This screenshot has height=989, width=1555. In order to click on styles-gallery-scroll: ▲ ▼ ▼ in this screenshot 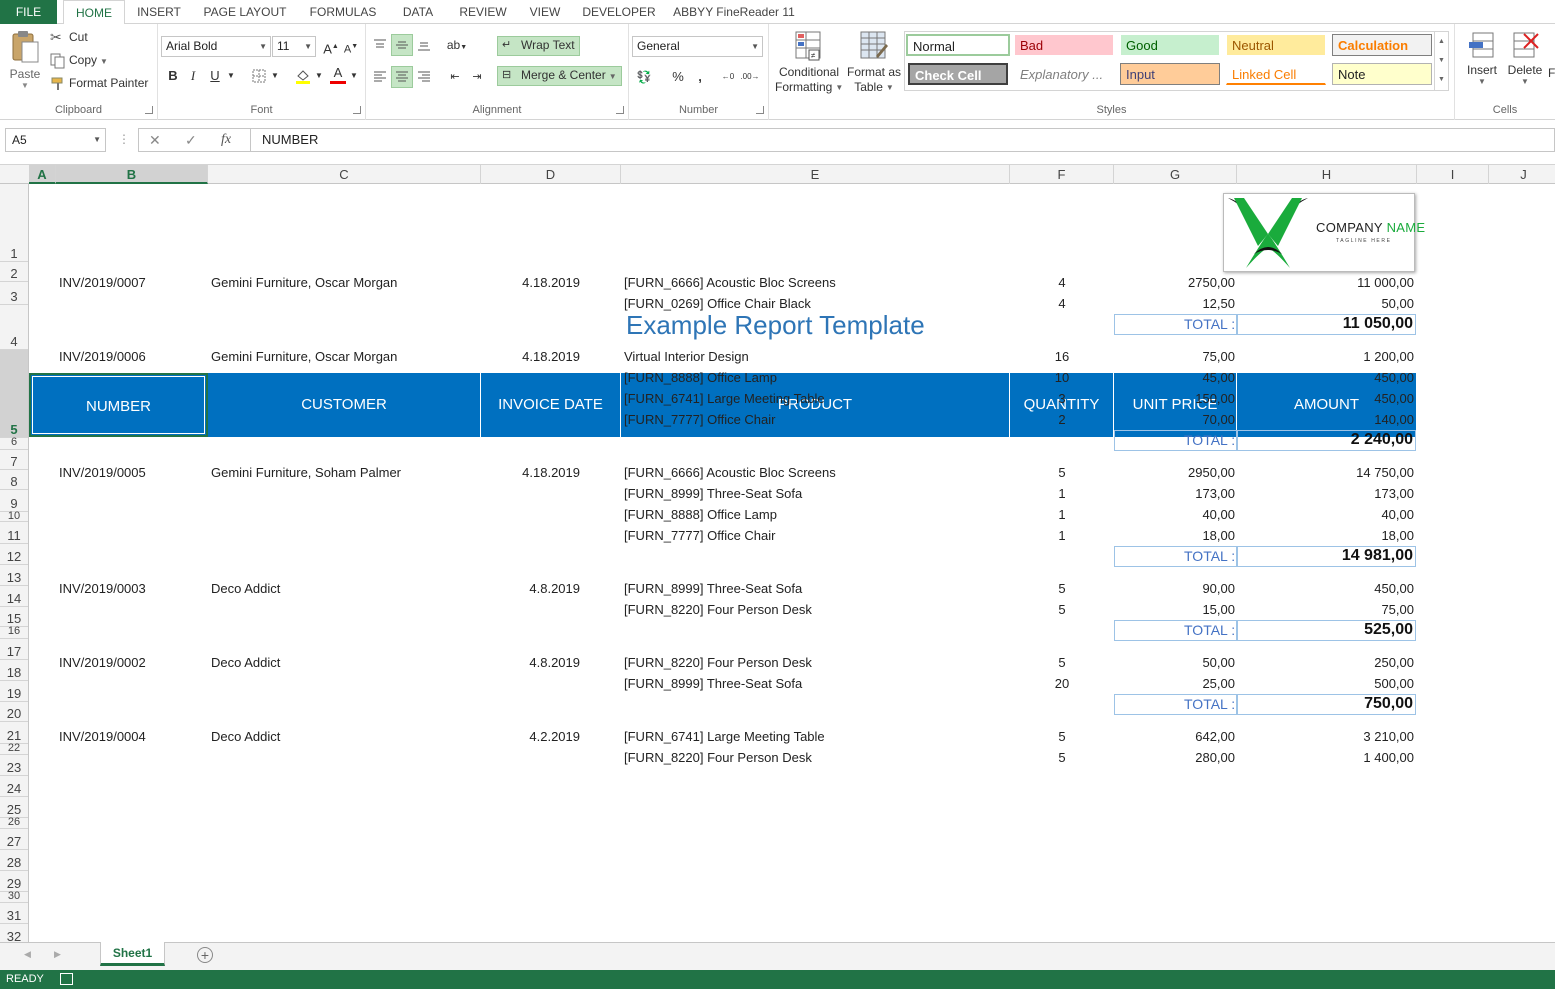, I will do `click(1441, 61)`.